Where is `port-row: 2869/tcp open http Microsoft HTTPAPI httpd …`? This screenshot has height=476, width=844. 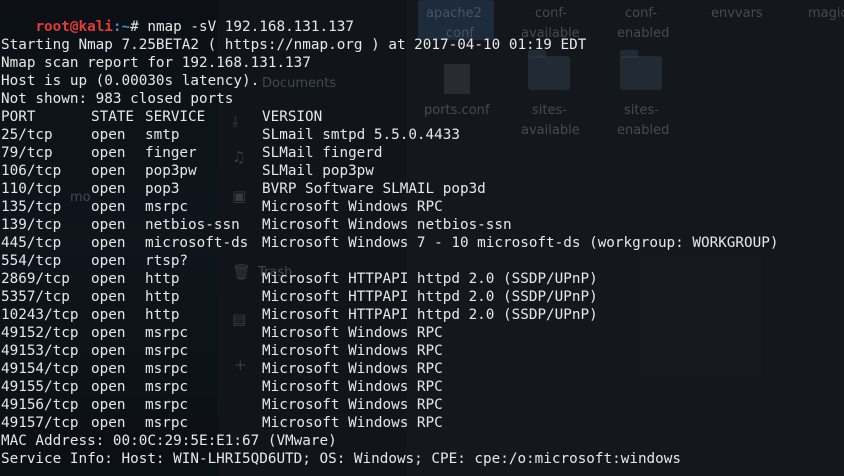
port-row: 2869/tcp open http Microsoft HTTPAPI httpd … is located at coordinates (422, 279).